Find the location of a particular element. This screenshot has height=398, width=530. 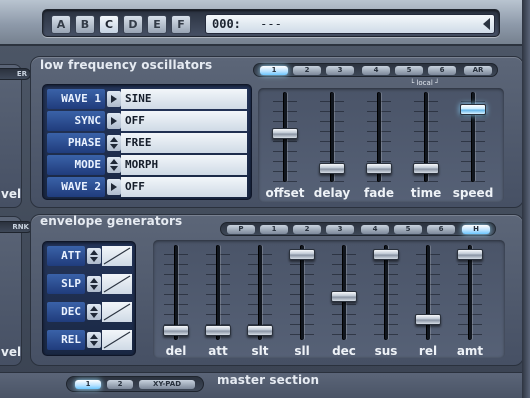

env-param-label: REL is located at coordinates (66, 340).